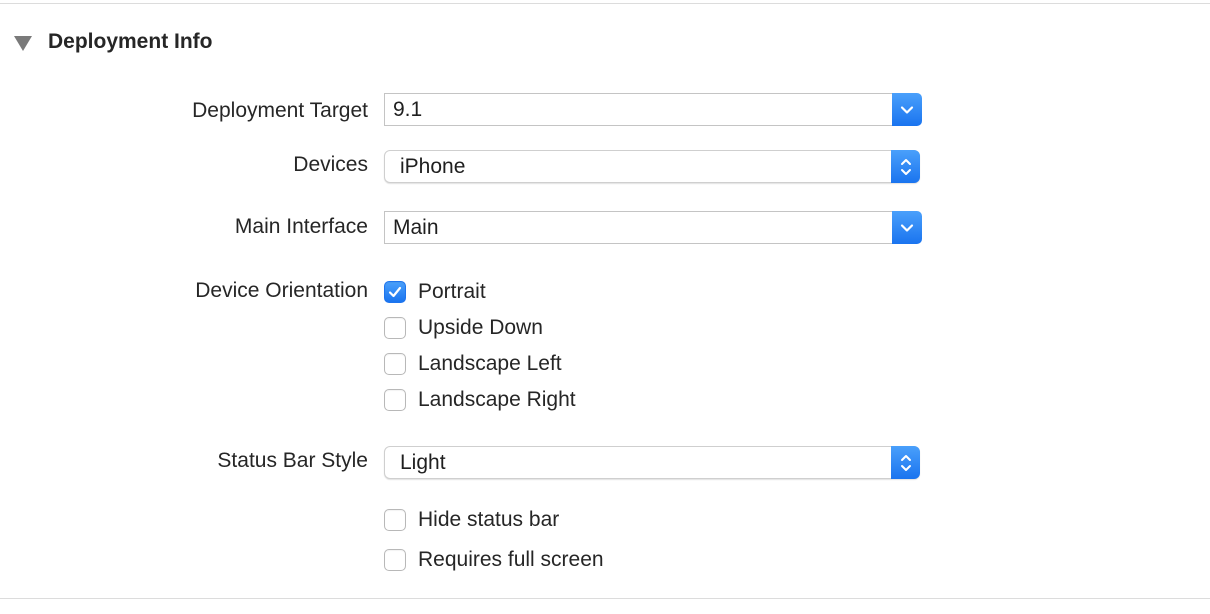 Image resolution: width=1210 pixels, height=614 pixels. What do you see at coordinates (652, 166) in the screenshot?
I see `devices-popup: iPhone` at bounding box center [652, 166].